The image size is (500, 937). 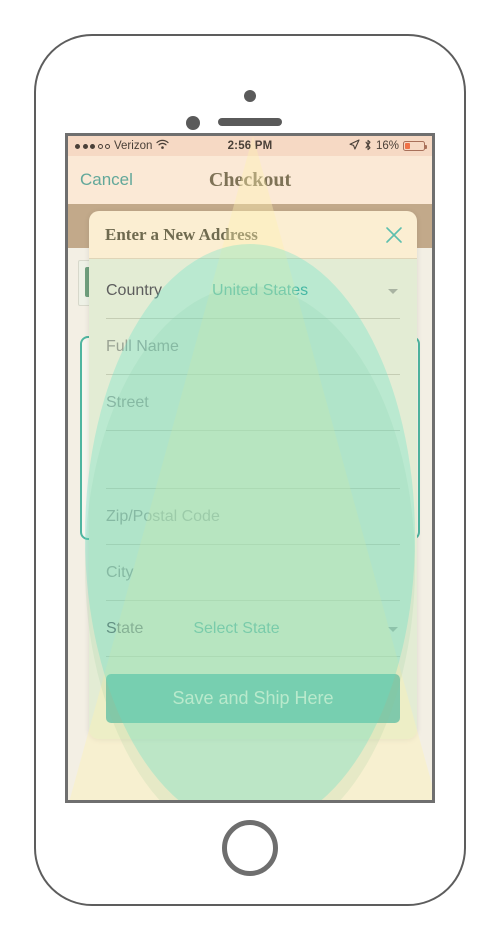 I want to click on carrier-label: Verizon, so click(x=133, y=146).